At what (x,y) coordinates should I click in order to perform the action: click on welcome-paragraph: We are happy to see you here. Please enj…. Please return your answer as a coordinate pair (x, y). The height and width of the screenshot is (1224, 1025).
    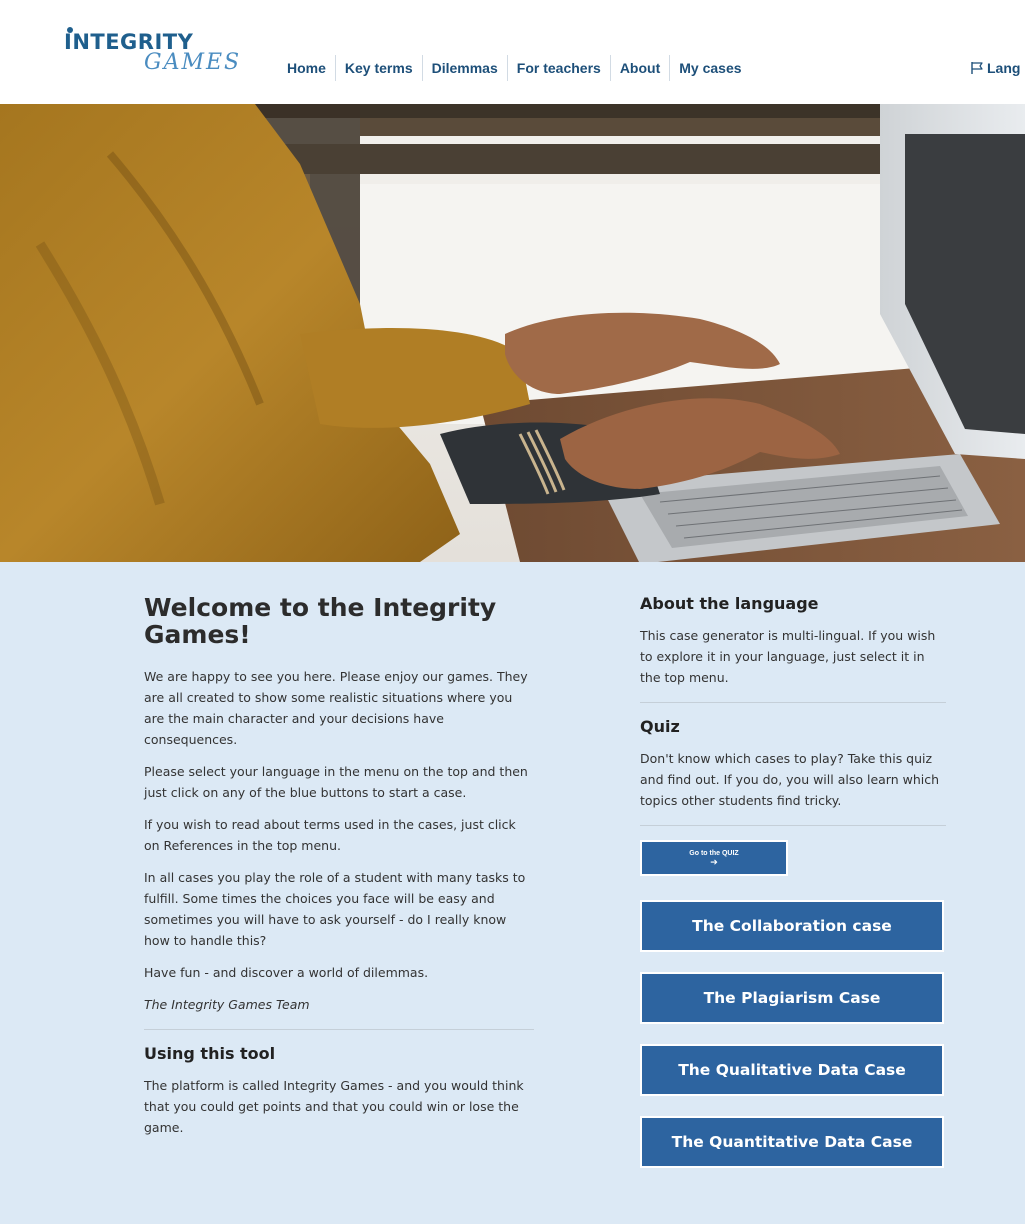
    Looking at the image, I should click on (336, 708).